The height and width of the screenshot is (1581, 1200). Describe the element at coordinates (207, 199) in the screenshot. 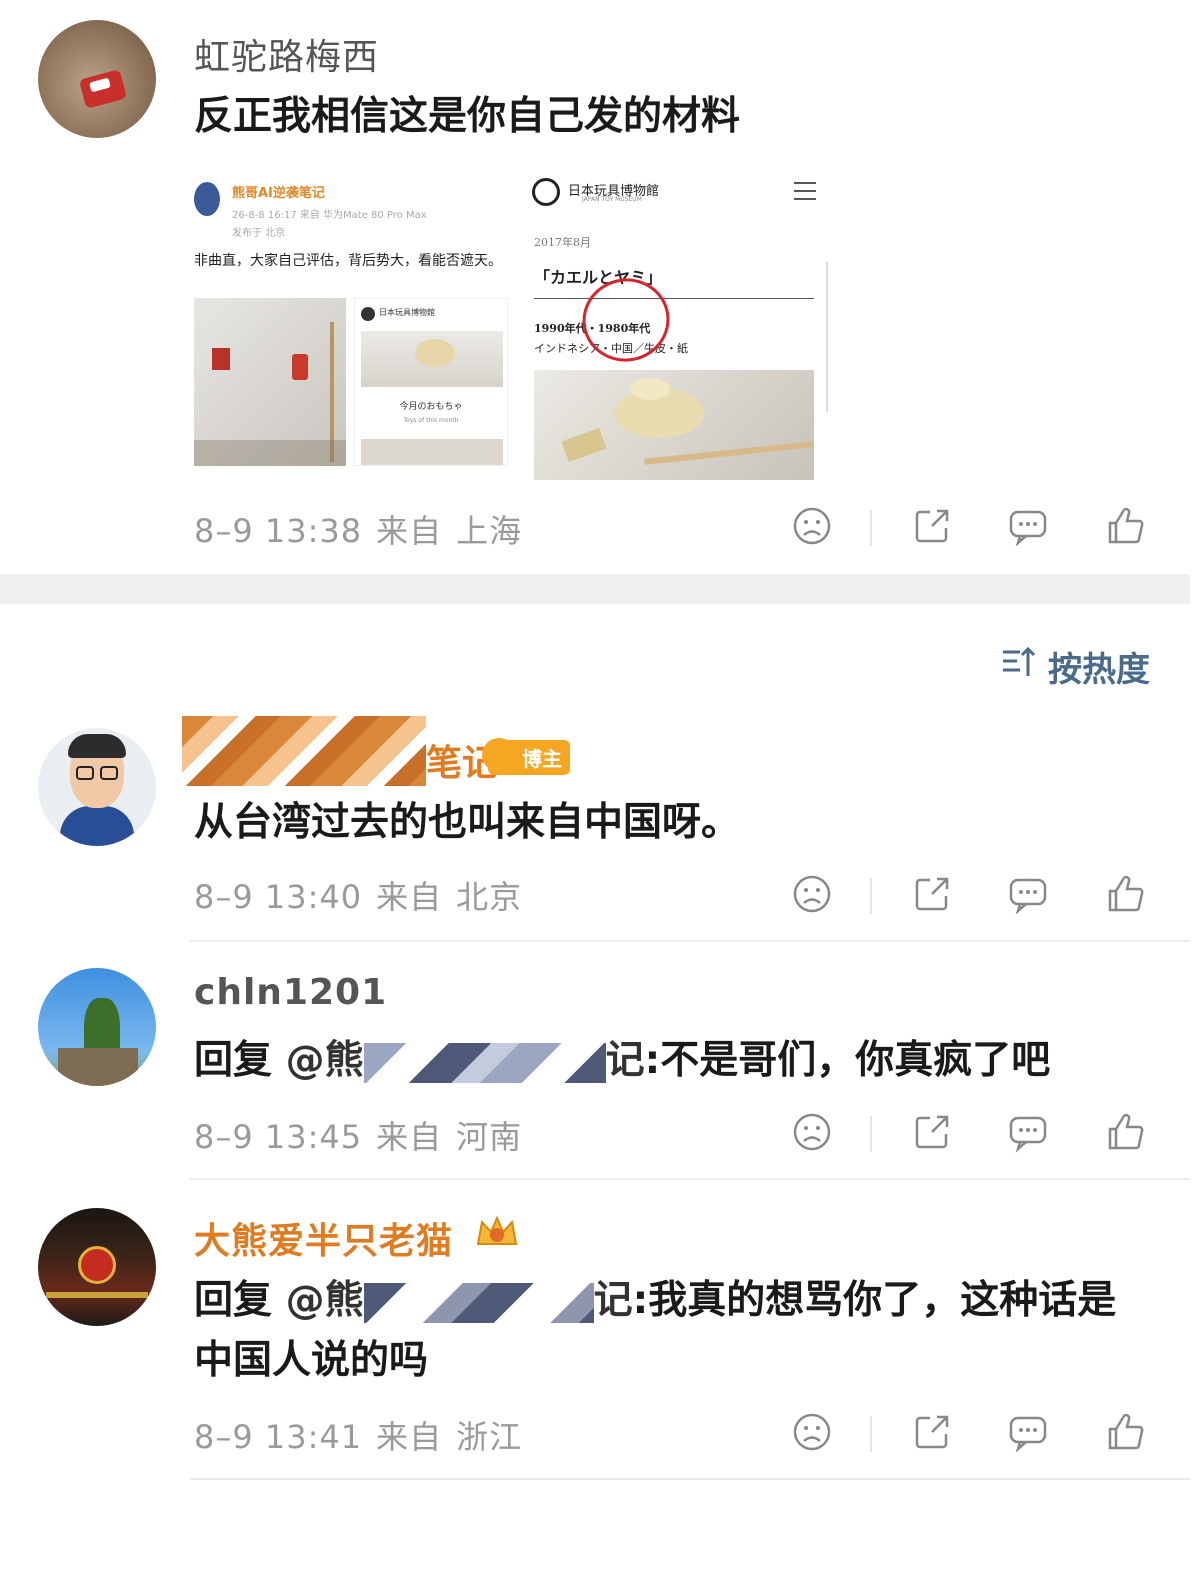

I see `author-avatar-small` at that location.